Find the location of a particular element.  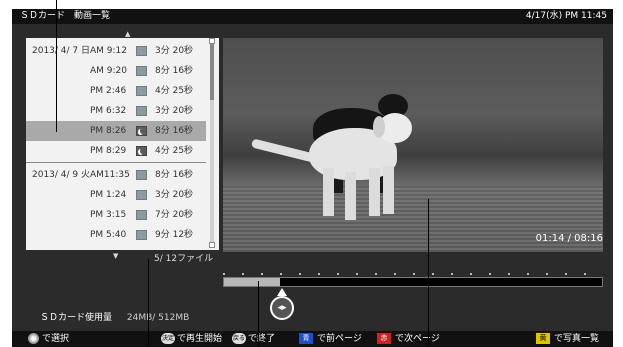

recording-time: PM 8:29 is located at coordinates (108, 151).